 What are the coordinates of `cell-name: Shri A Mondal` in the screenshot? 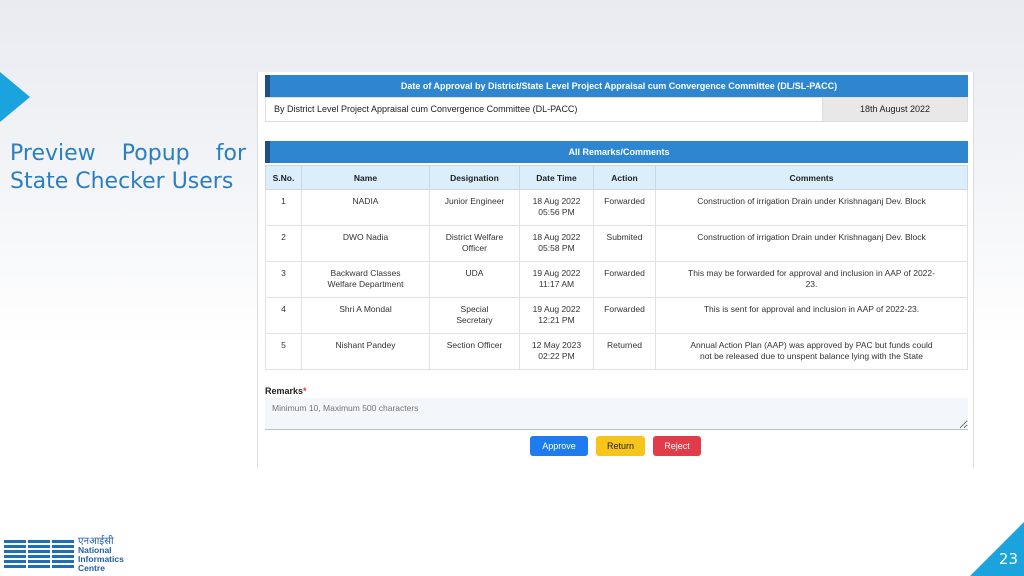 It's located at (365, 315).